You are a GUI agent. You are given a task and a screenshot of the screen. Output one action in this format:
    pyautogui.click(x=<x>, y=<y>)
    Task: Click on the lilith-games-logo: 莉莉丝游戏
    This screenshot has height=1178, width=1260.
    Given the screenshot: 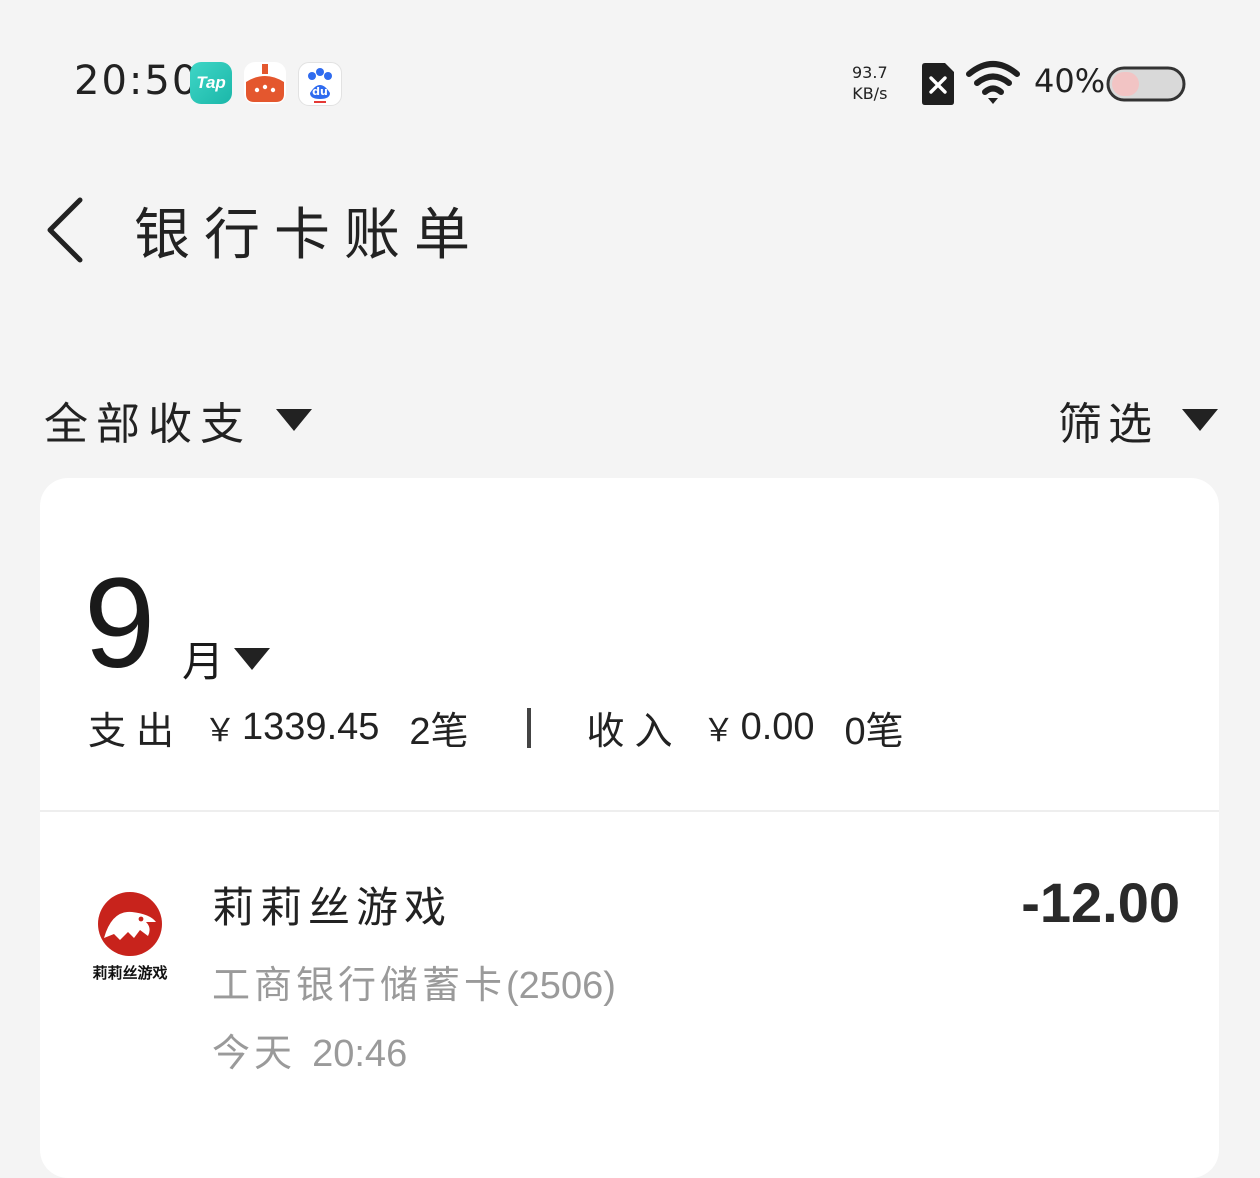 What is the action you would take?
    pyautogui.click(x=130, y=937)
    